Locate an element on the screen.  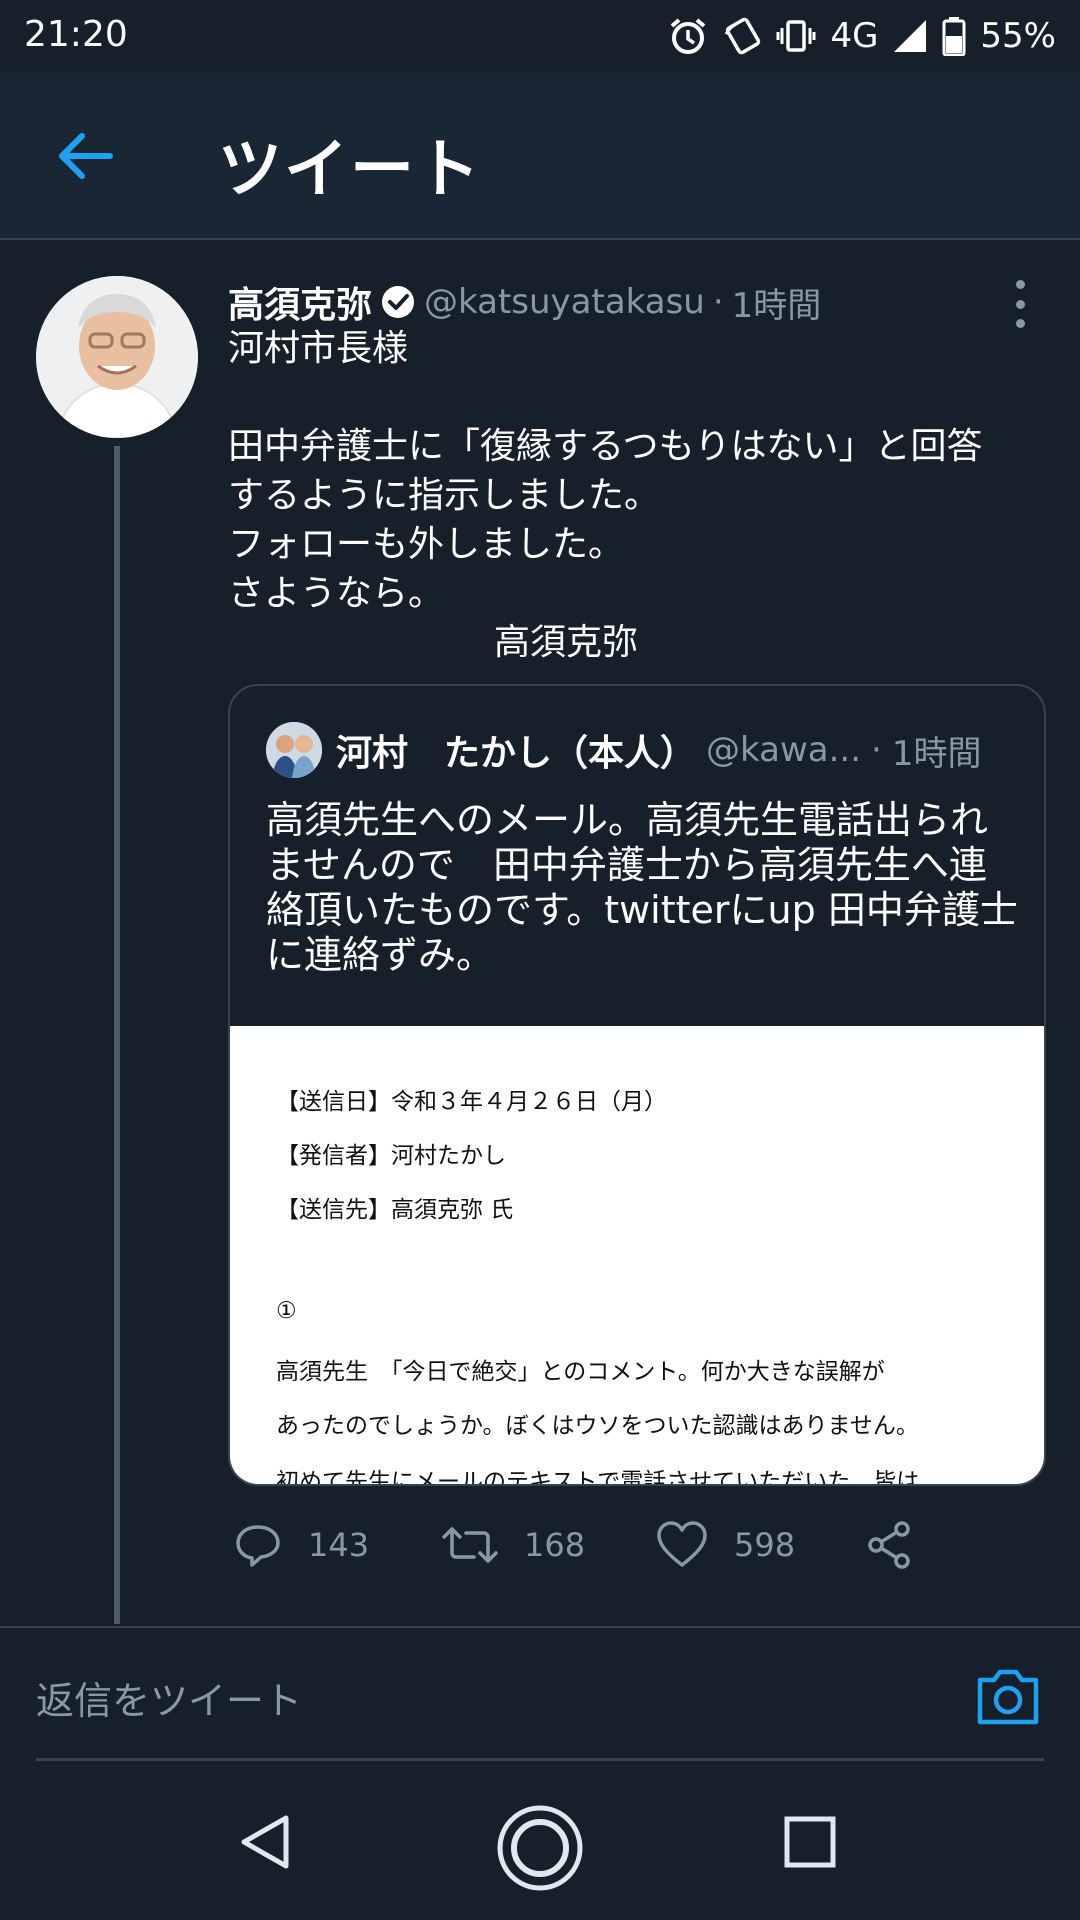
back-button is located at coordinates (84, 156).